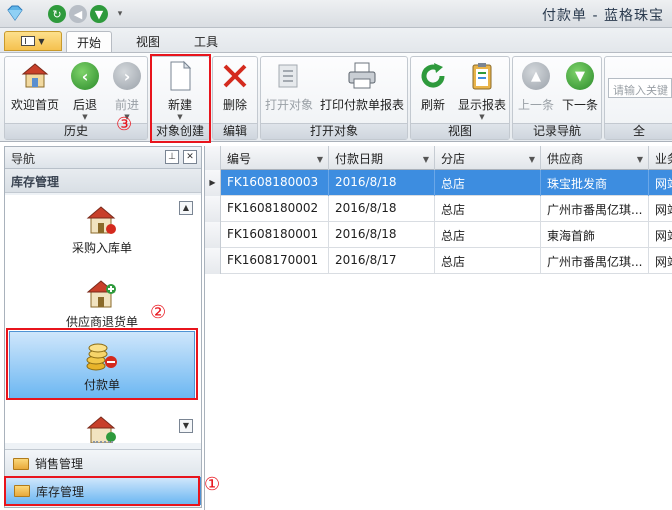 The width and height of the screenshot is (672, 510). I want to click on new-document-icon, so click(180, 76).